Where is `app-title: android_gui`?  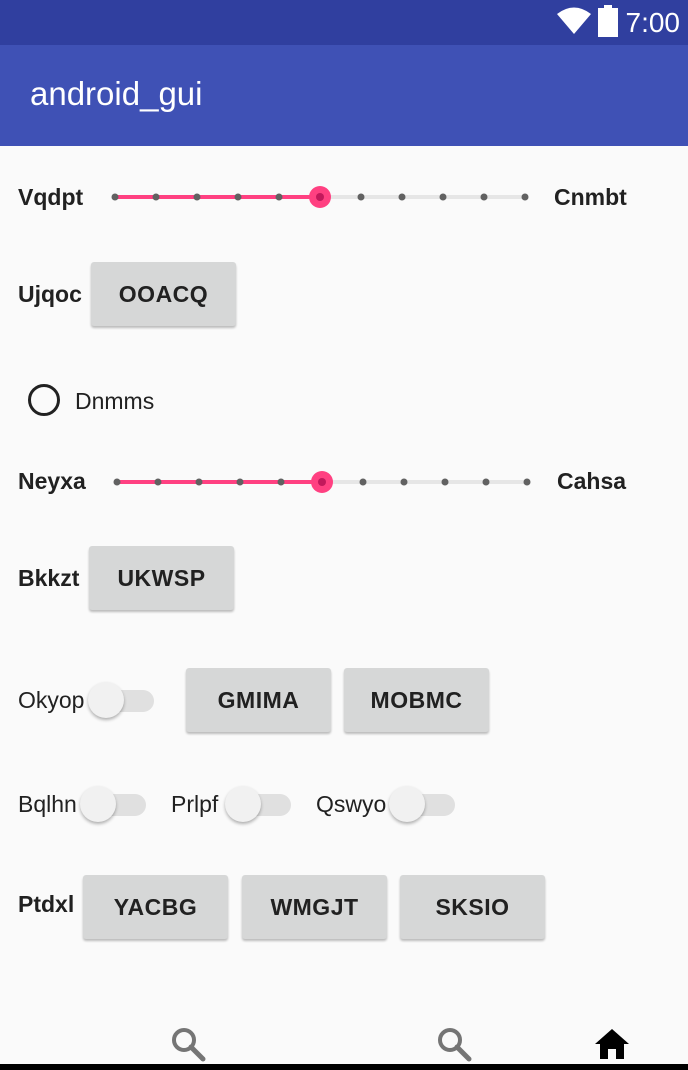 app-title: android_gui is located at coordinates (116, 93).